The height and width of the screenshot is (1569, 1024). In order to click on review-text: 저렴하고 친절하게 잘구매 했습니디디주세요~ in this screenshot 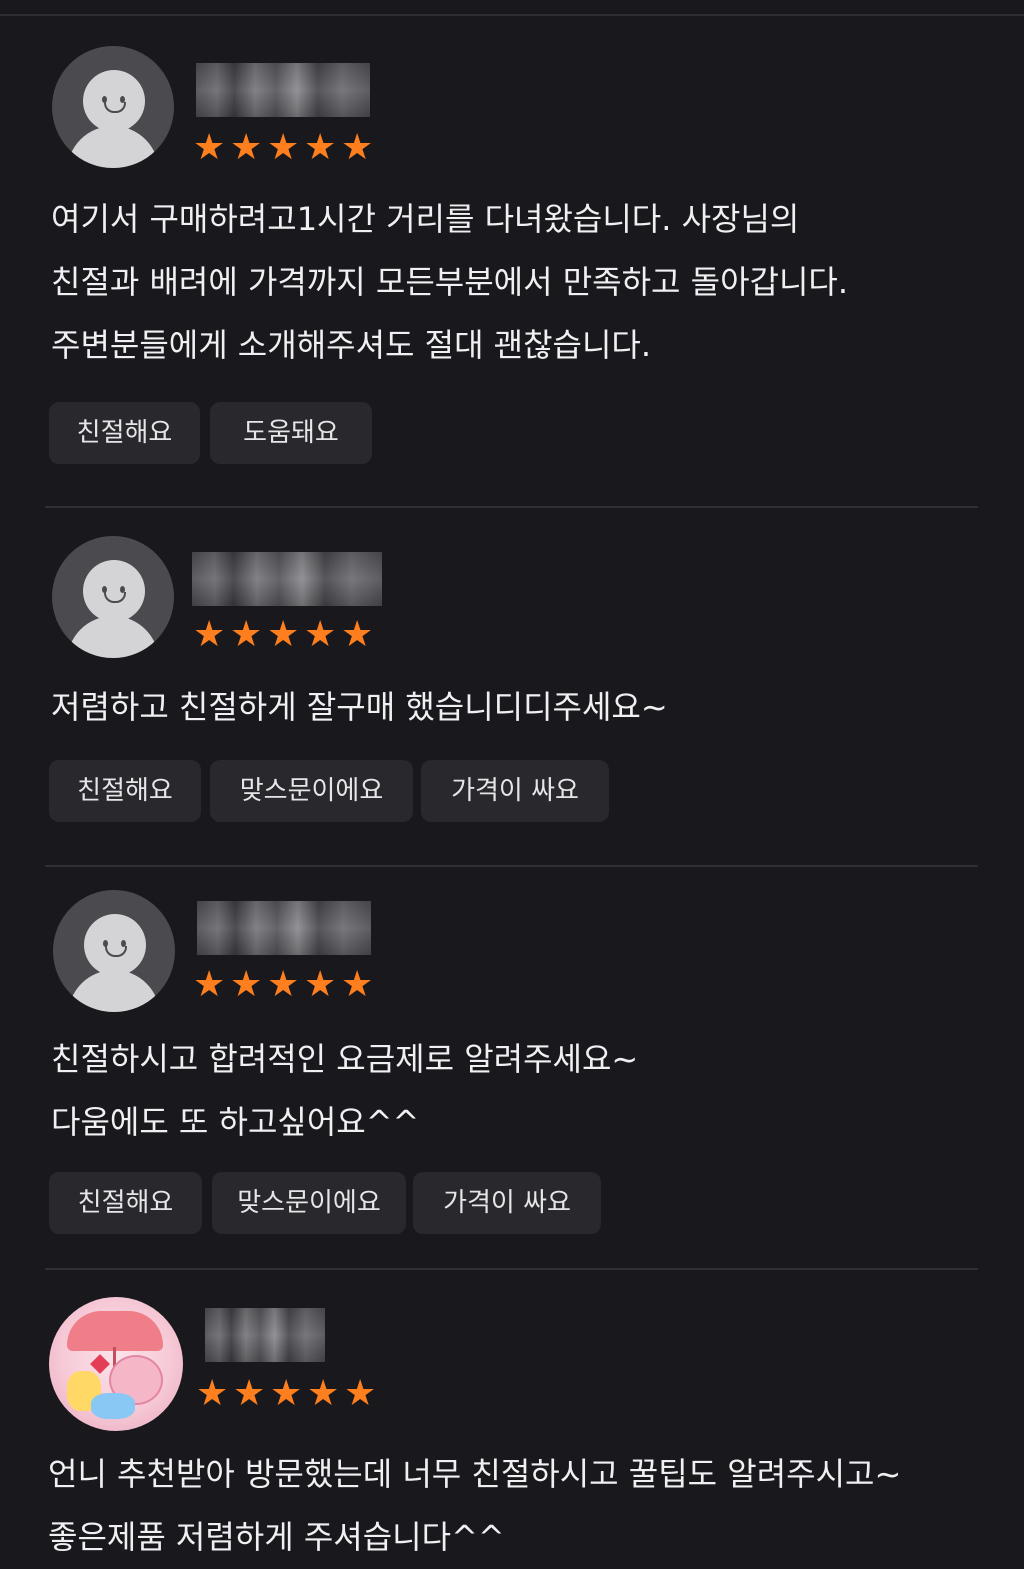, I will do `click(359, 707)`.